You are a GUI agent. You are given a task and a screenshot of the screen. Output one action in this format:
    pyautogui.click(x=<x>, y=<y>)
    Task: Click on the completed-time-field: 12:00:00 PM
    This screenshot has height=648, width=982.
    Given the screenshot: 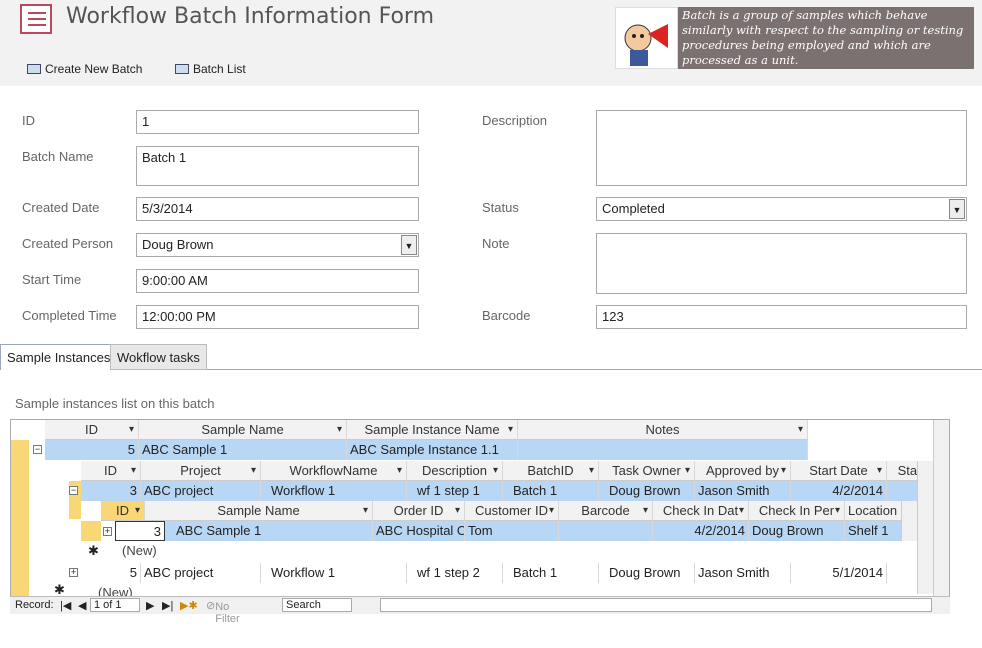 What is the action you would take?
    pyautogui.click(x=277, y=317)
    